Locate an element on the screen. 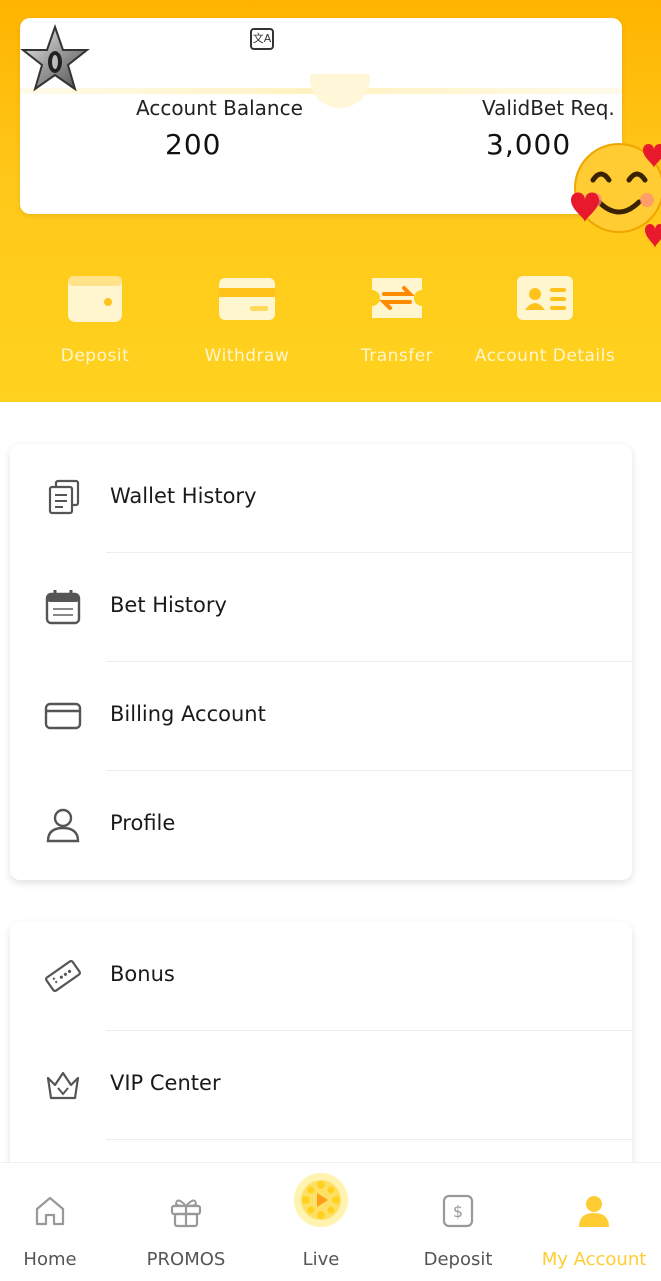 Image resolution: width=661 pixels, height=1281 pixels. calendar-icon is located at coordinates (63, 607).